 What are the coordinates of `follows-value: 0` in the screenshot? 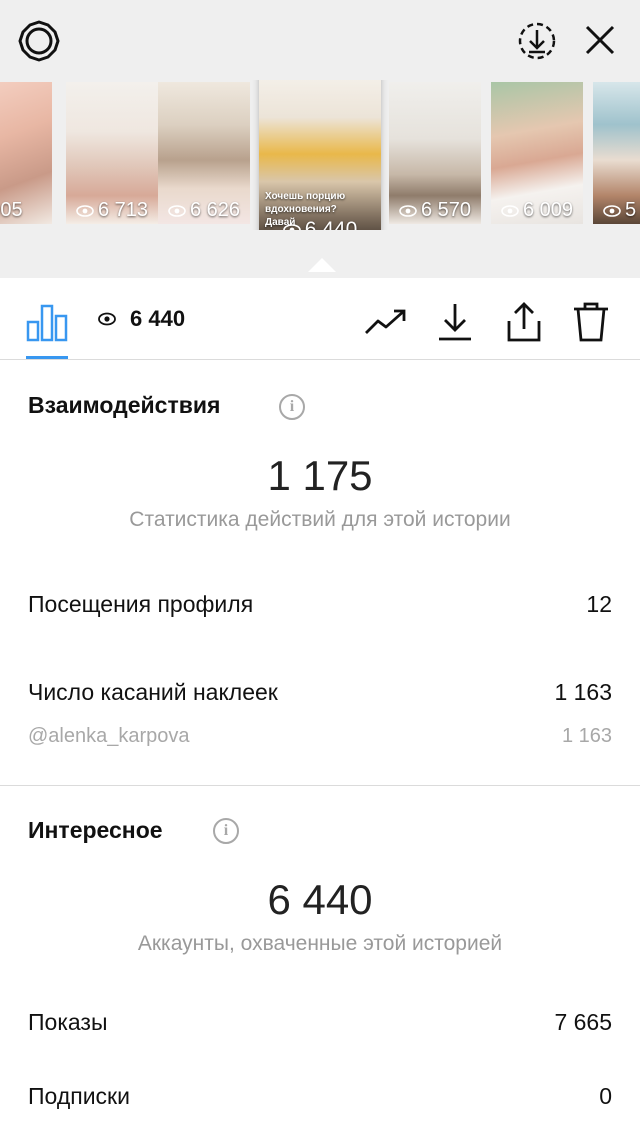 It's located at (605, 1096).